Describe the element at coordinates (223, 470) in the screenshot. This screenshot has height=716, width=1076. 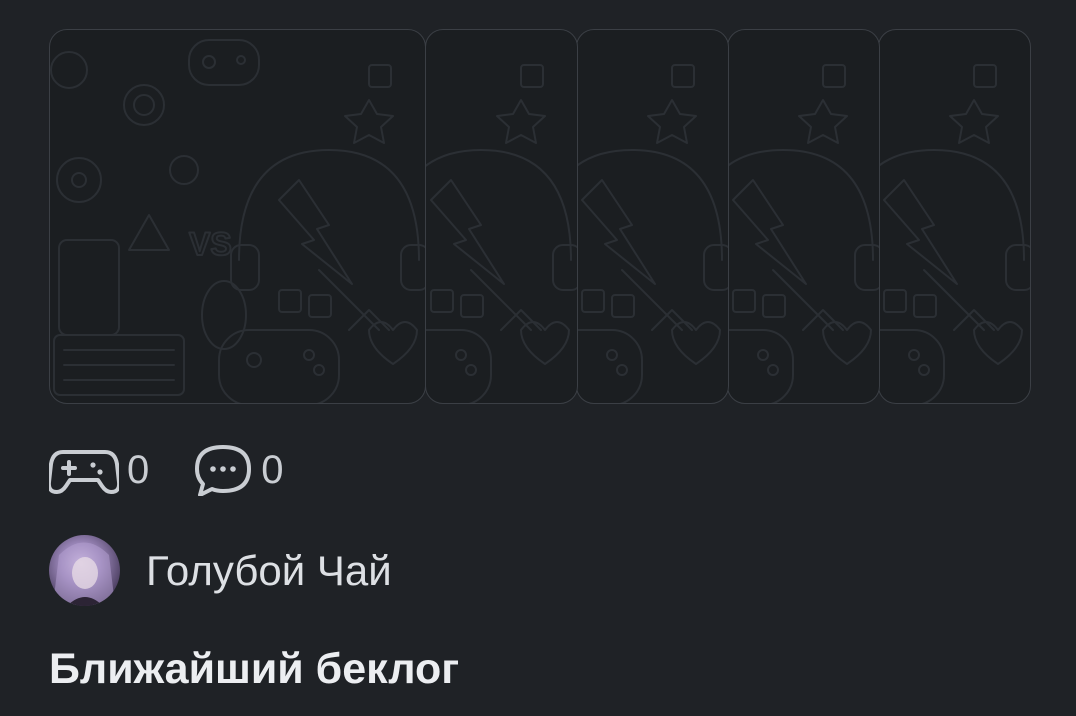
I see `chat-bubble-icon` at that location.